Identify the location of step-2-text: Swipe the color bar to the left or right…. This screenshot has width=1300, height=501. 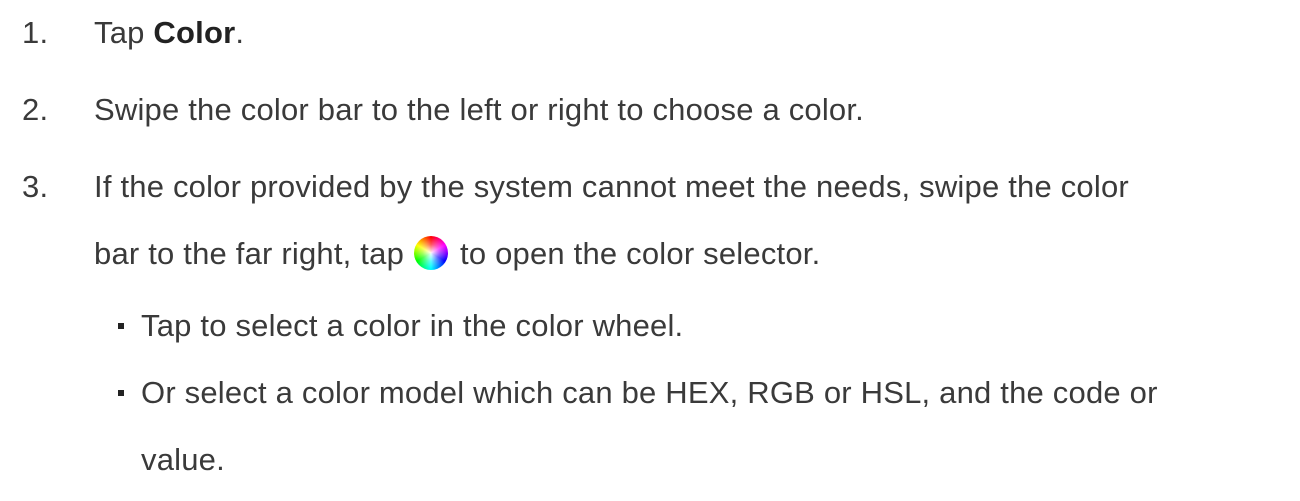
(479, 109).